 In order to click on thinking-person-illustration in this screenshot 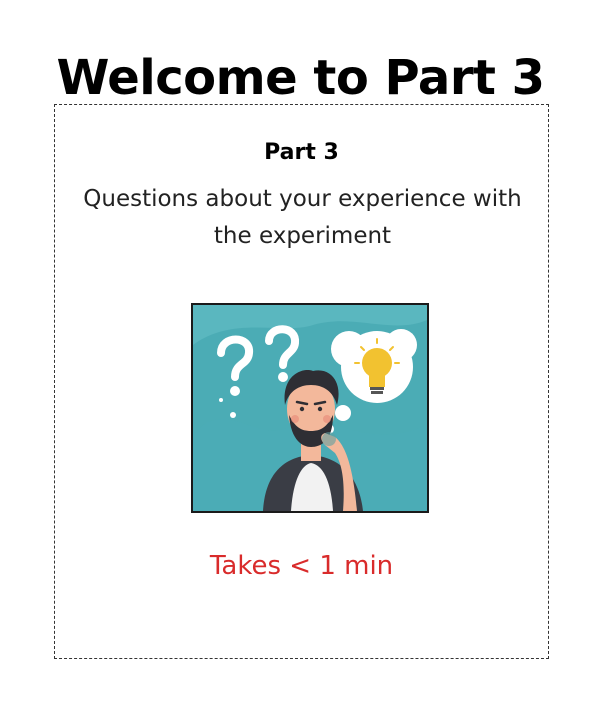, I will do `click(310, 408)`.